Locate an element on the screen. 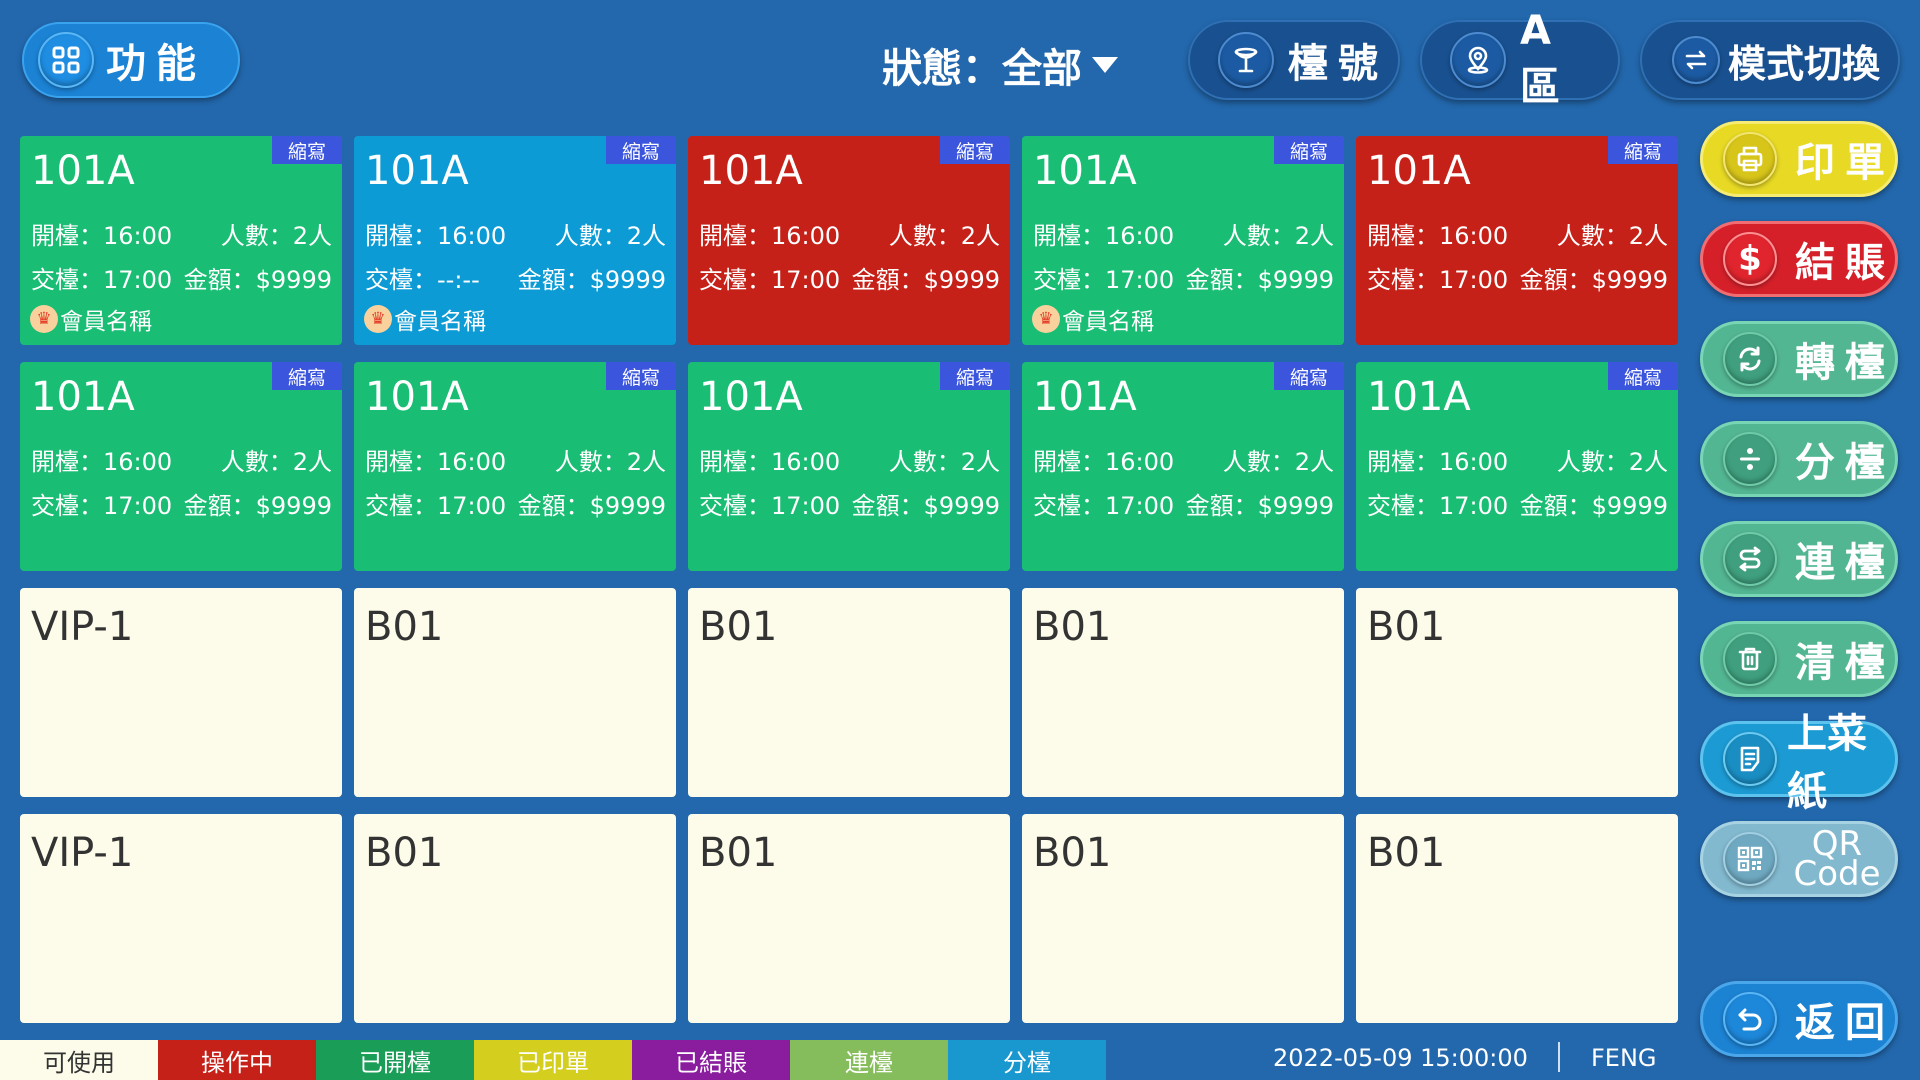 This screenshot has height=1080, width=1920. qr-code-button: QR Code is located at coordinates (1799, 859).